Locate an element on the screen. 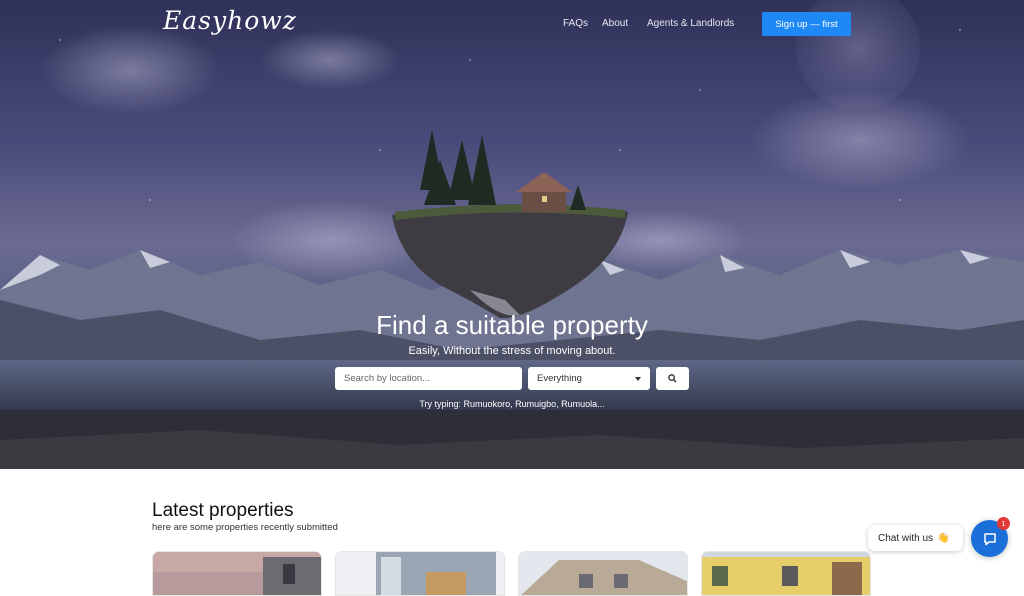 This screenshot has height=596, width=1024. chat-with-us-bubble: Chat with us 👋 is located at coordinates (915, 538).